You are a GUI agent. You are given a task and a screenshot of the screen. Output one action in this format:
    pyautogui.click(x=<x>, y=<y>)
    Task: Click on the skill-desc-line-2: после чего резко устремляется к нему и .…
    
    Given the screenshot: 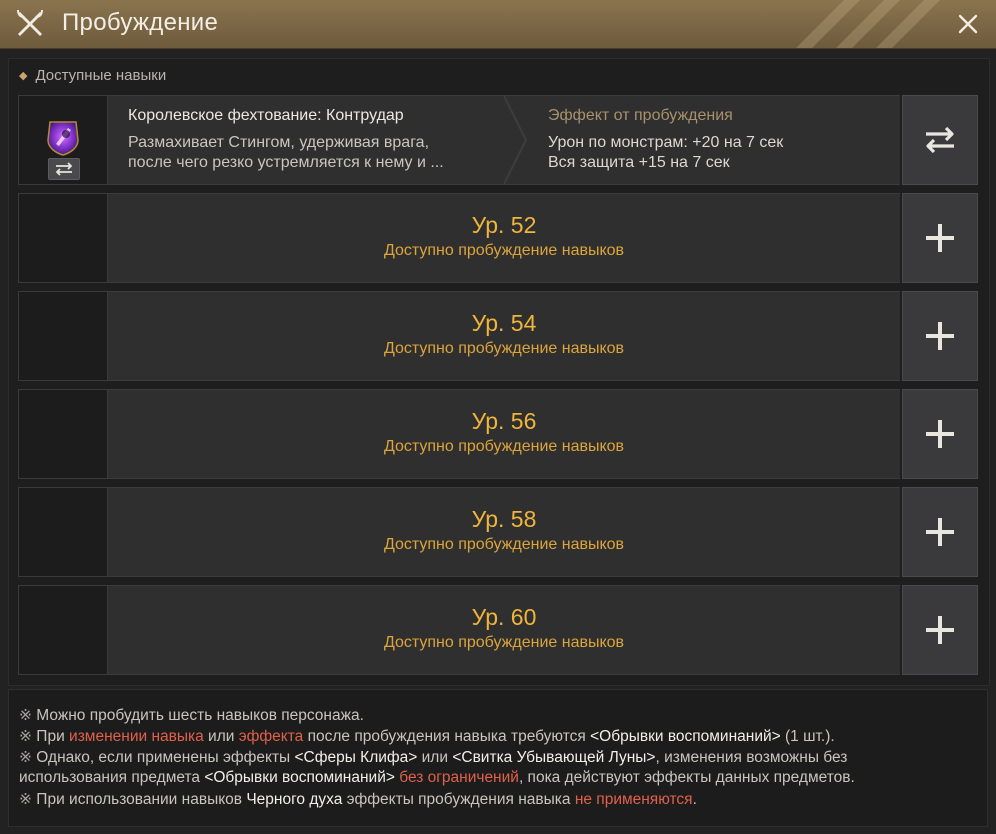 What is the action you would take?
    pyautogui.click(x=286, y=162)
    